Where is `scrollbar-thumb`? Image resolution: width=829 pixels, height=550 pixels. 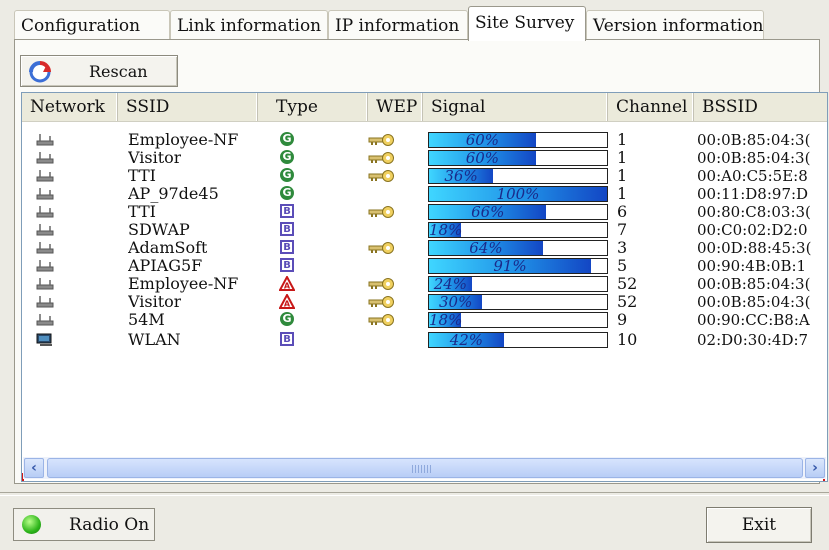
scrollbar-thumb is located at coordinates (425, 468).